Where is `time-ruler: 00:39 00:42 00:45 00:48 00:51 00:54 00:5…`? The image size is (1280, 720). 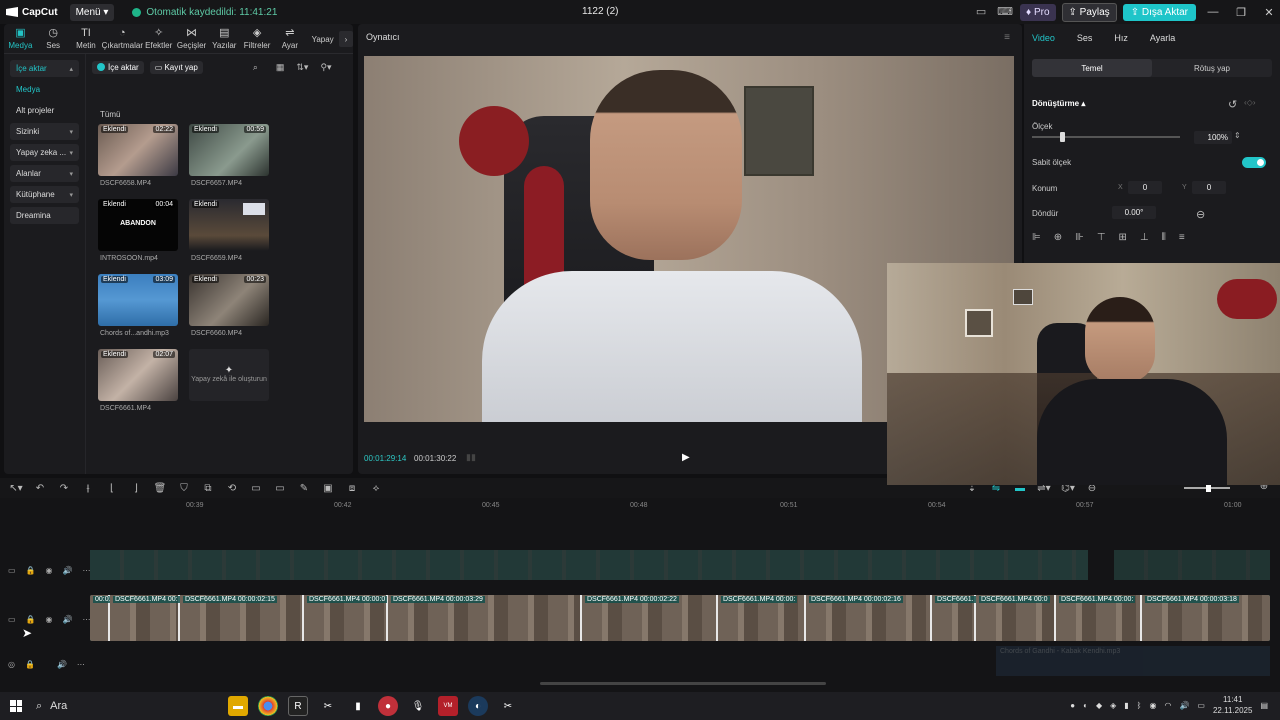 time-ruler: 00:39 00:42 00:45 00:48 00:51 00:54 00:5… is located at coordinates (685, 506).